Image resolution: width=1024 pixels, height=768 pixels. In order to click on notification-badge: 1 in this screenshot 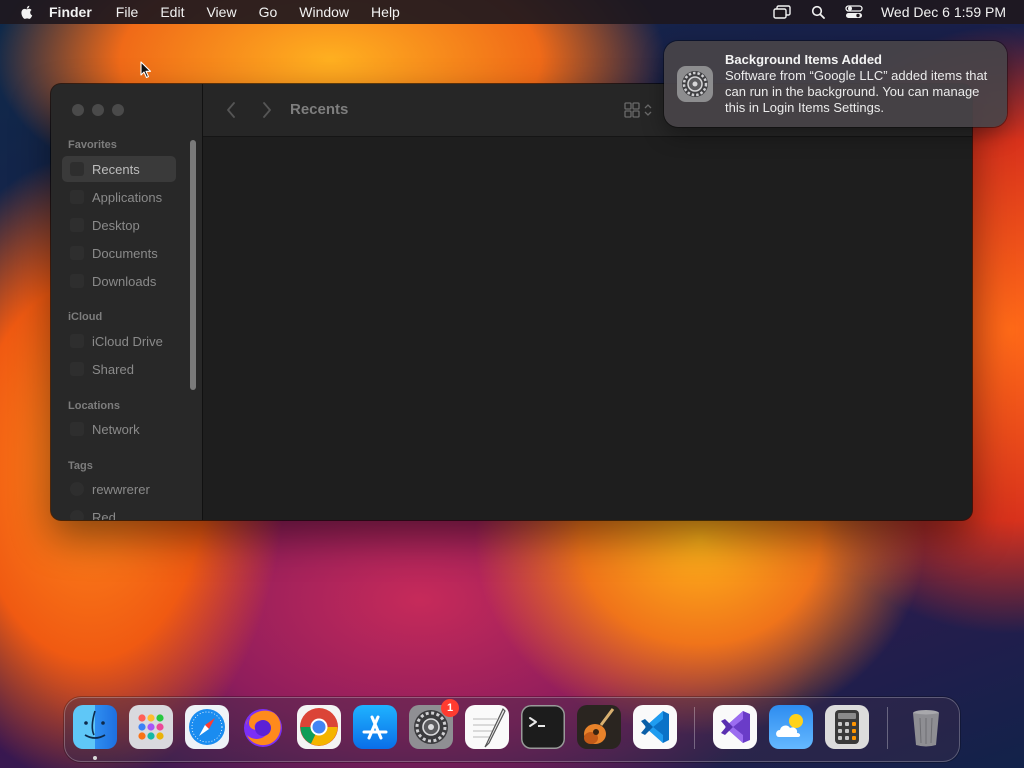, I will do `click(450, 708)`.